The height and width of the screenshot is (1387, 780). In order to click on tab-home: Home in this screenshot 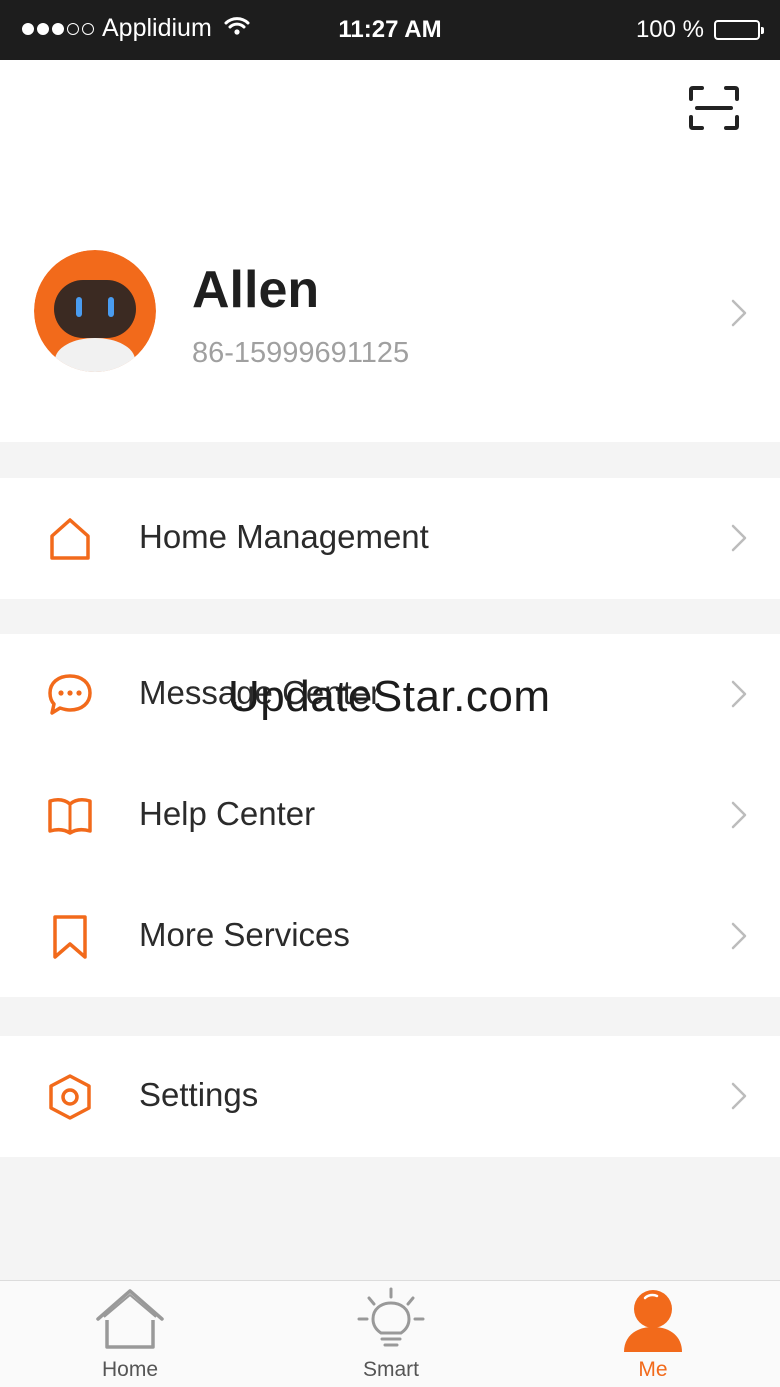, I will do `click(130, 1334)`.